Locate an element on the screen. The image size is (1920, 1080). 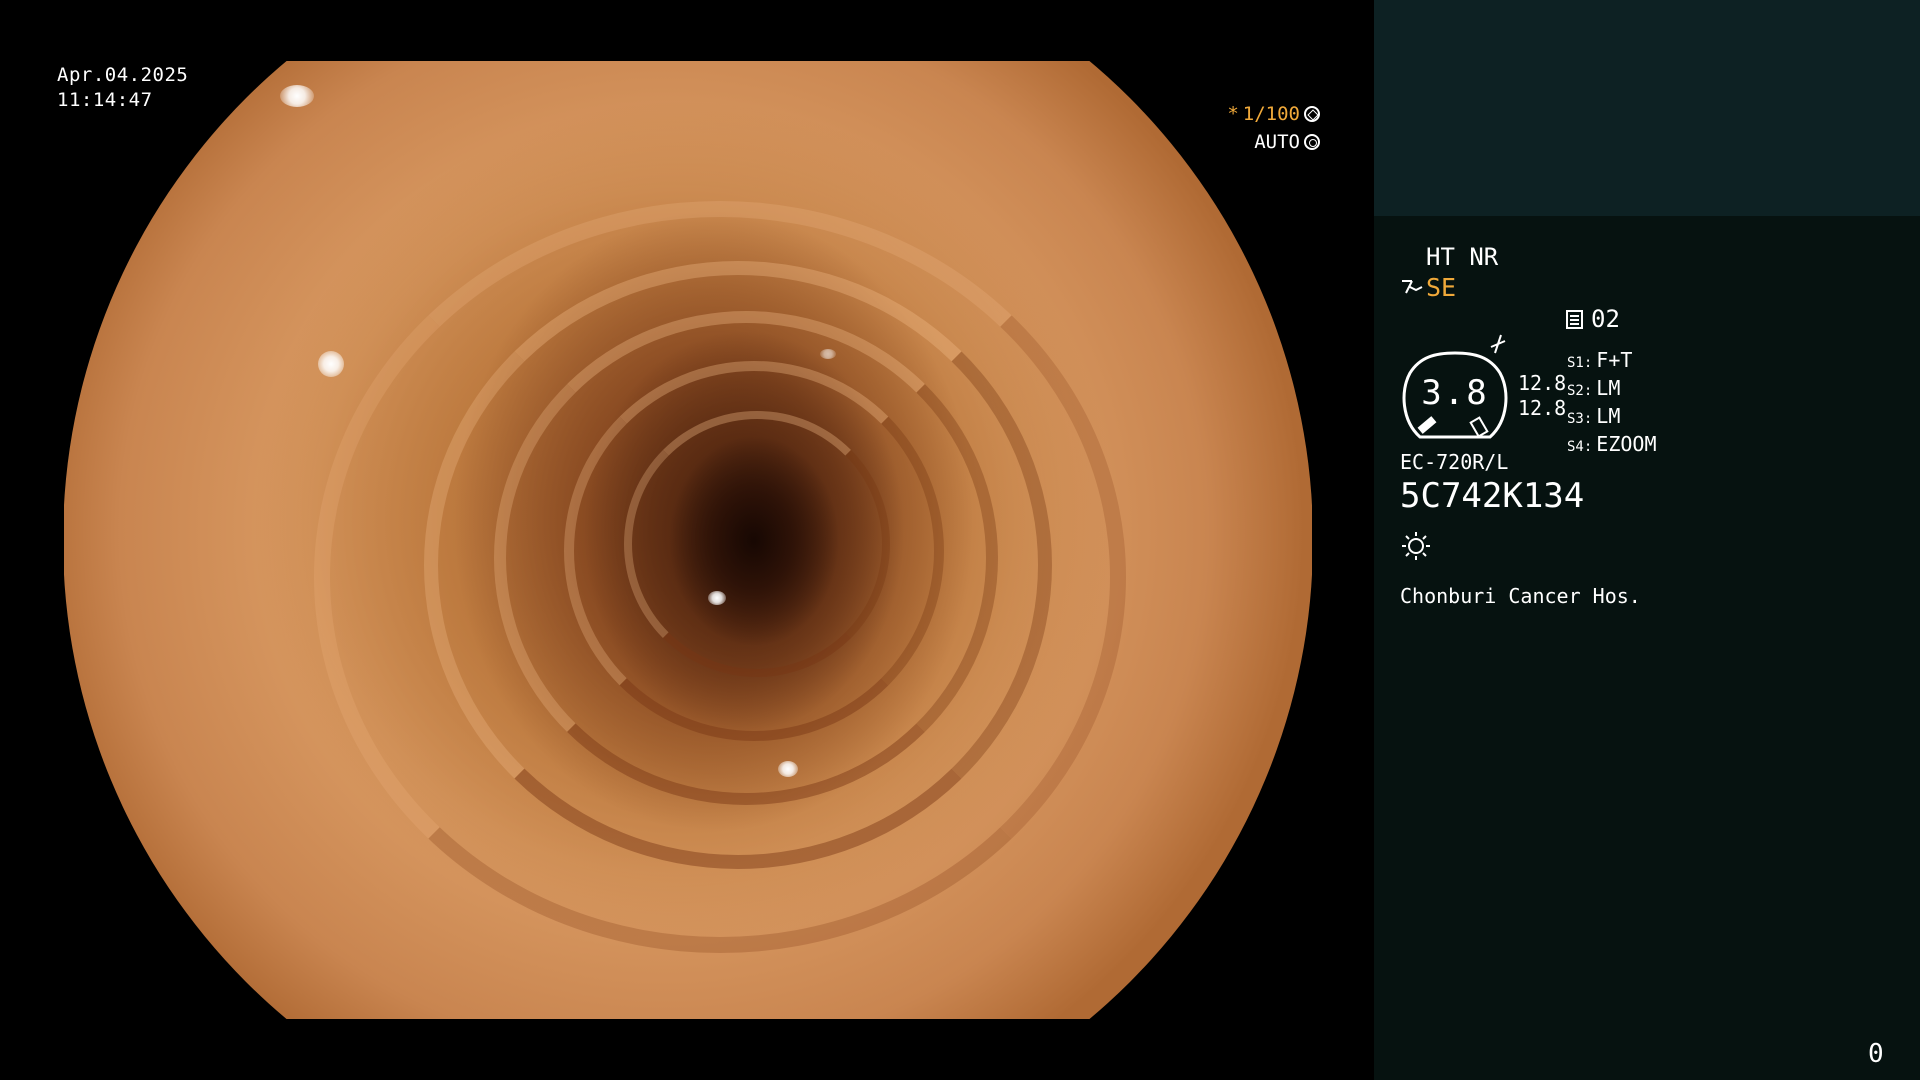
patient-info-area is located at coordinates (1647, 108).